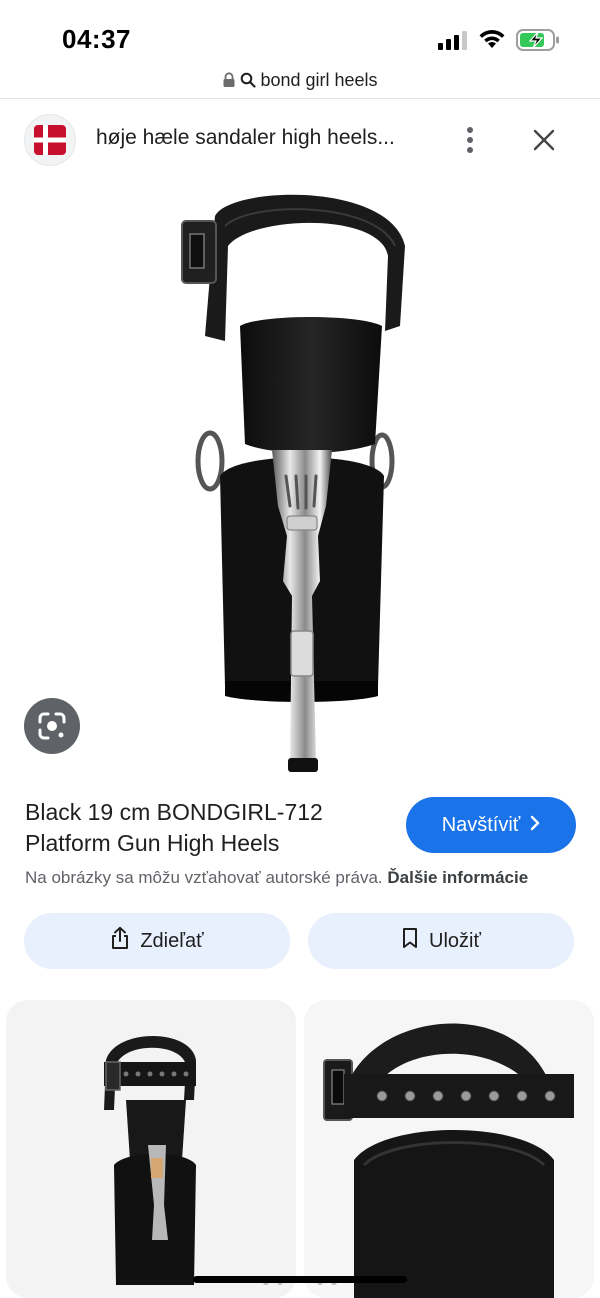 The image size is (600, 1298). What do you see at coordinates (492, 39) in the screenshot?
I see `wifi-icon` at bounding box center [492, 39].